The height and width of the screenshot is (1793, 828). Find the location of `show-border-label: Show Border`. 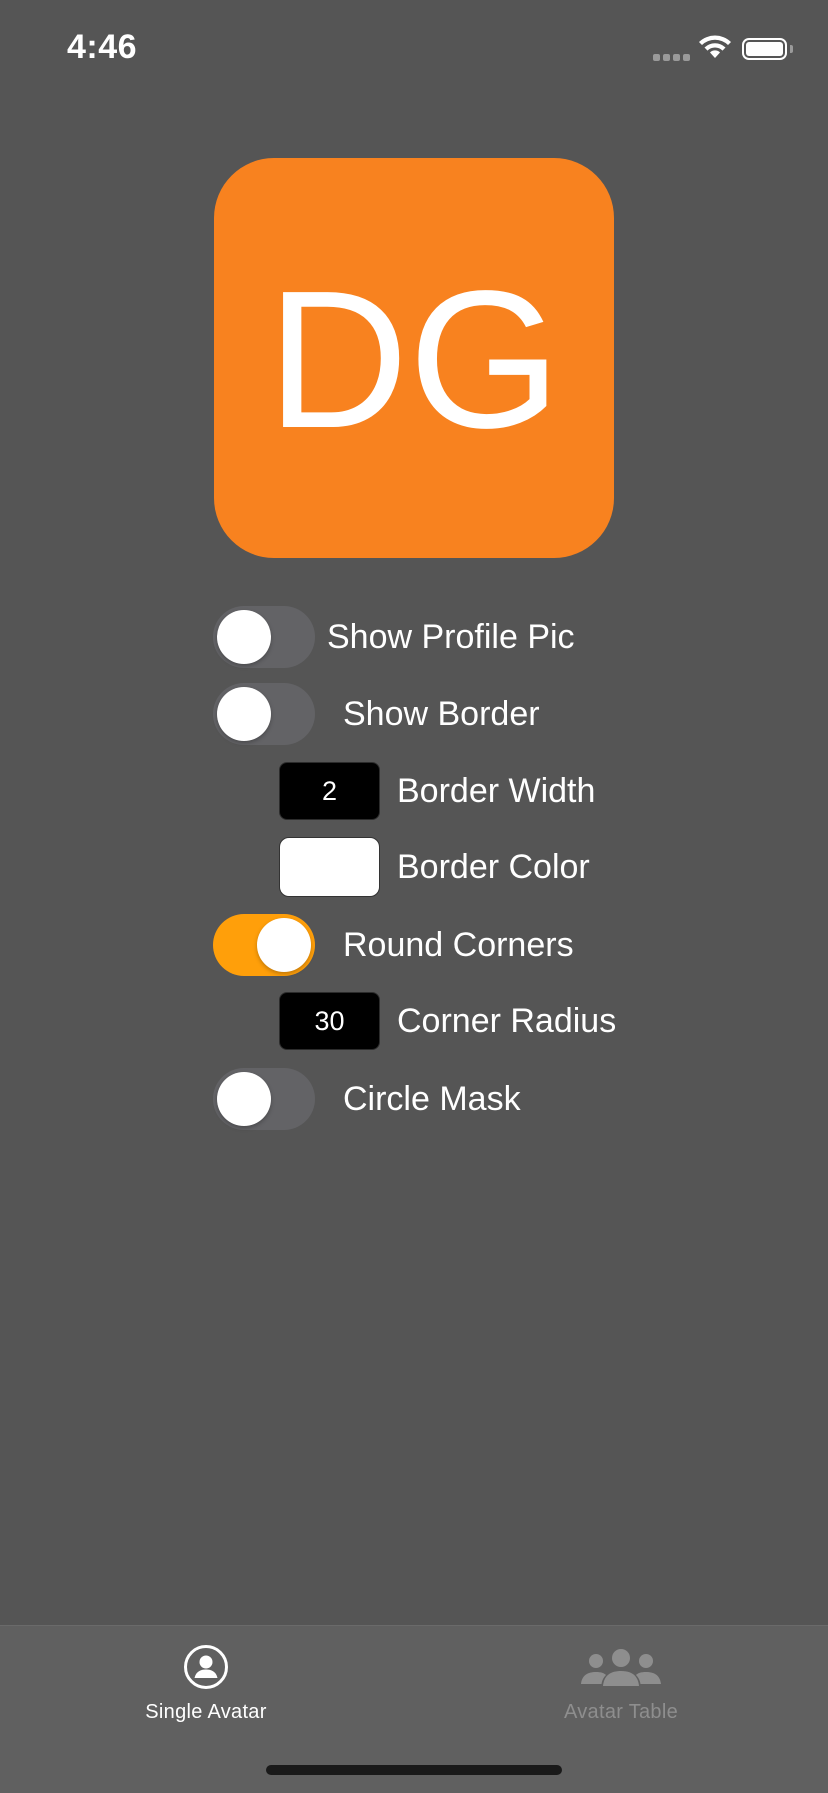

show-border-label: Show Border is located at coordinates (441, 714).